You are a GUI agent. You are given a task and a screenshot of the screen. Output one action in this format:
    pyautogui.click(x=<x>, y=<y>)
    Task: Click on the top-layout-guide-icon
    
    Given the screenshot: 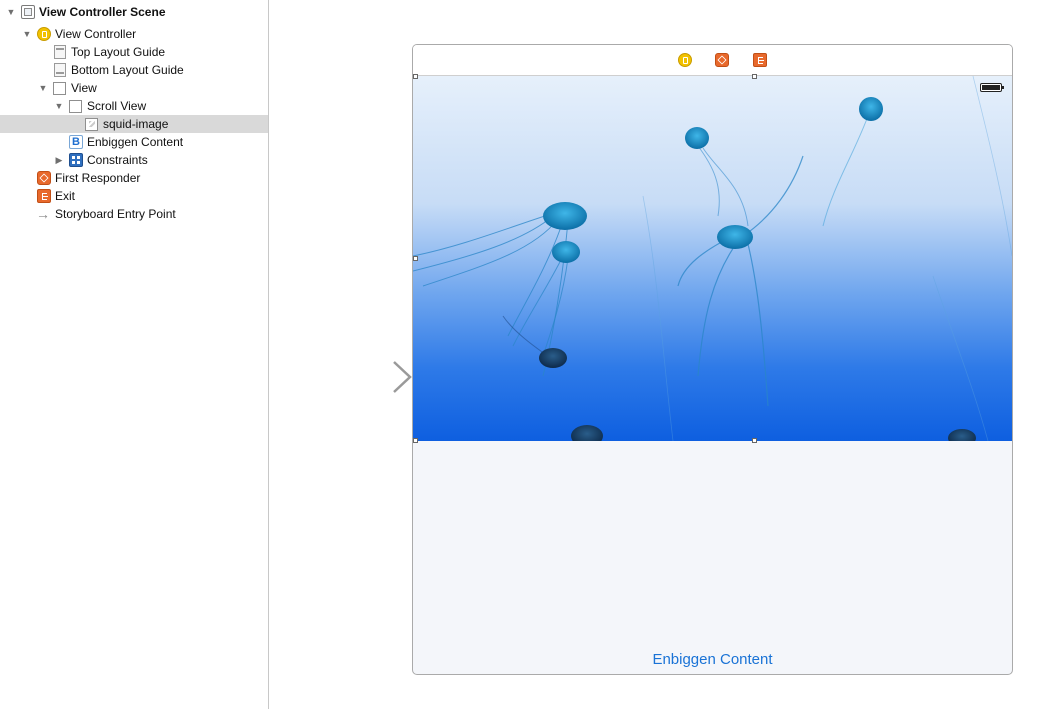 What is the action you would take?
    pyautogui.click(x=60, y=52)
    